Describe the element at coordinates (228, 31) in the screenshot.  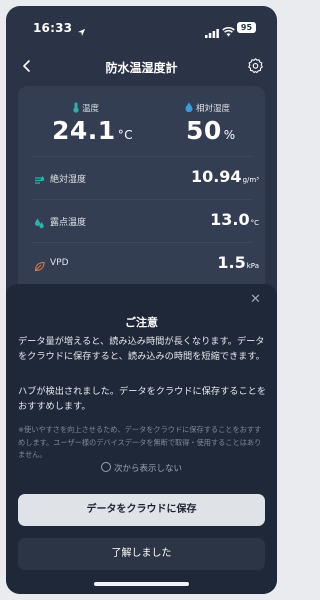
I see `wifi-icon` at that location.